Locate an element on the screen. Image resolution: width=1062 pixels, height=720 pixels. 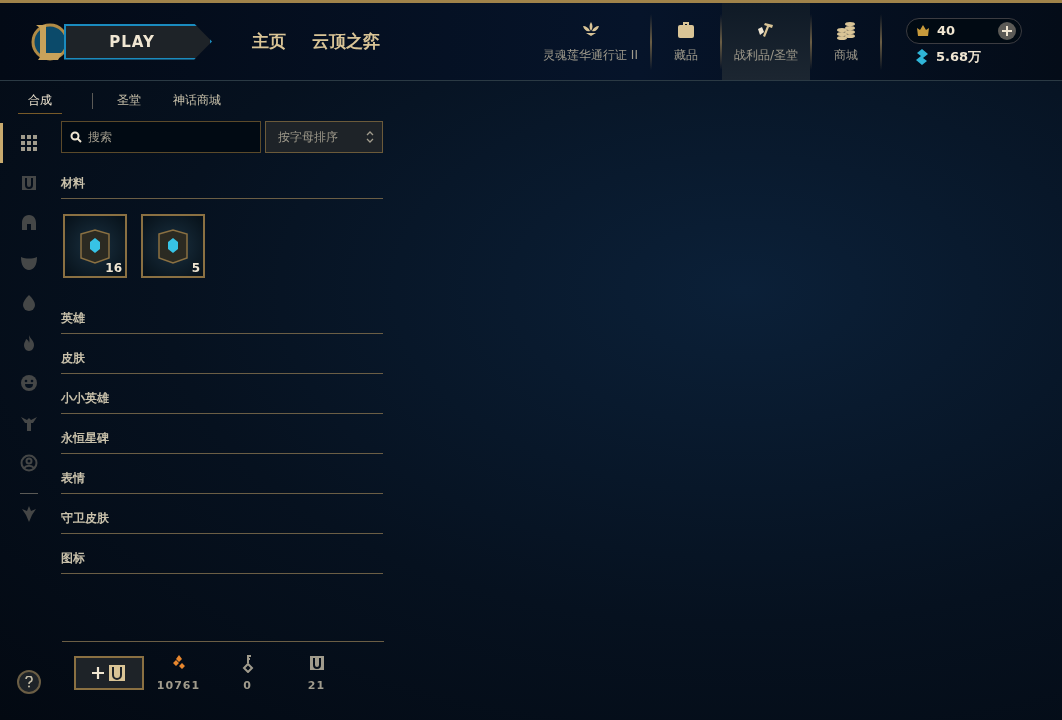
nav-tab: 商城 is located at coordinates (846, 41).